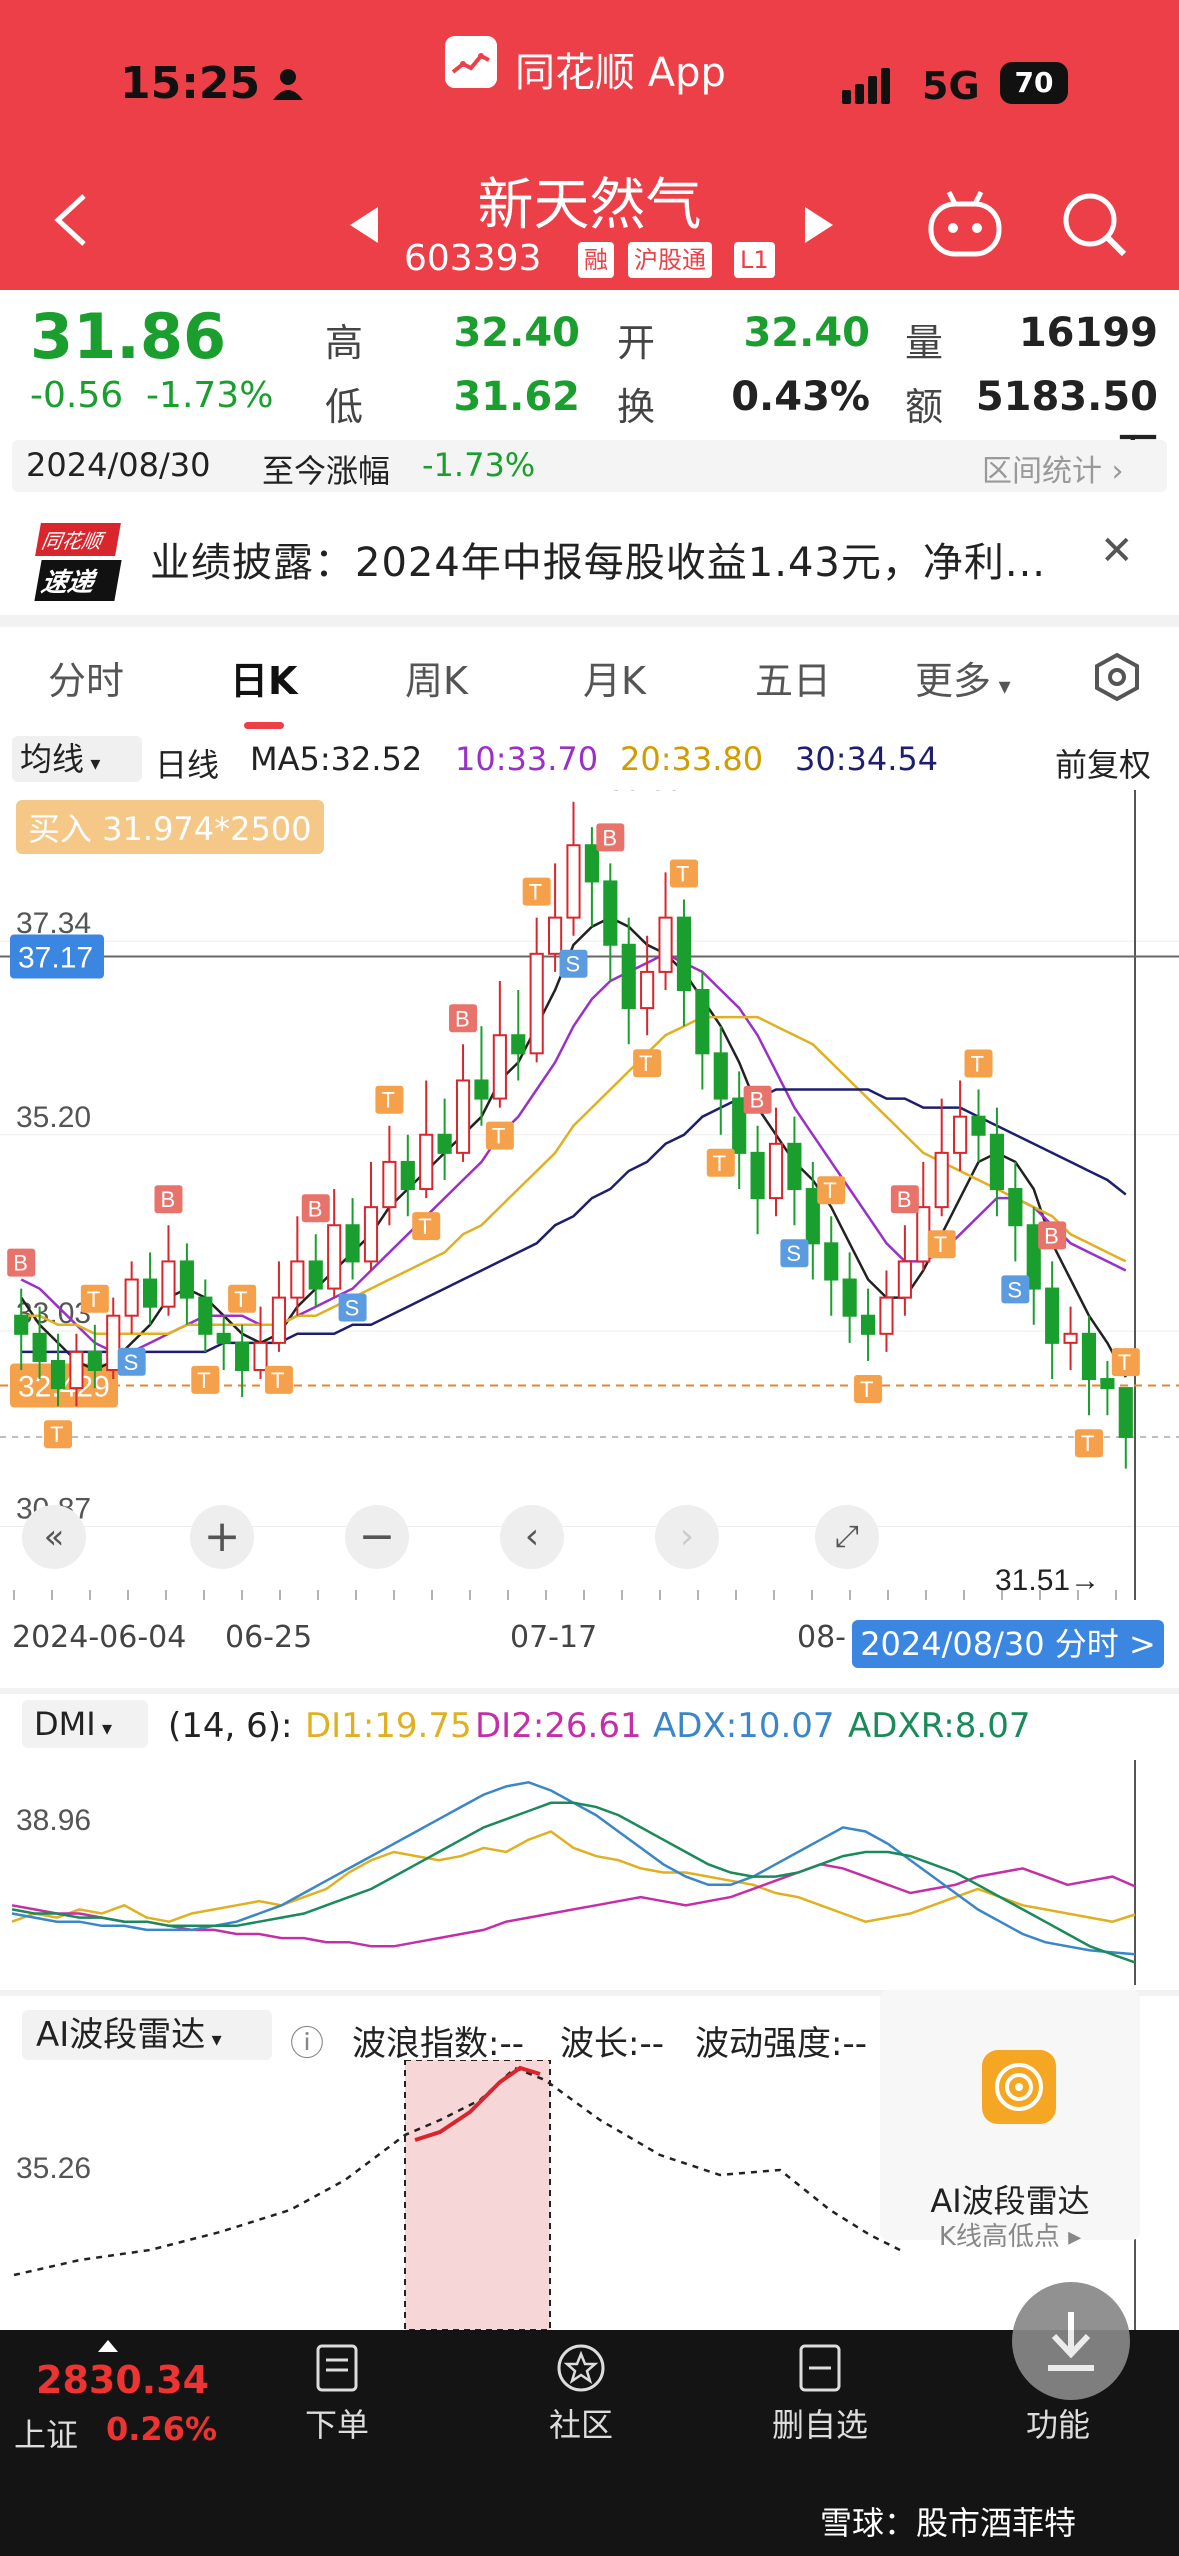 The image size is (1179, 2556). What do you see at coordinates (1008, 1644) in the screenshot?
I see `timeshare-button: 2024/08/30 分时 >` at bounding box center [1008, 1644].